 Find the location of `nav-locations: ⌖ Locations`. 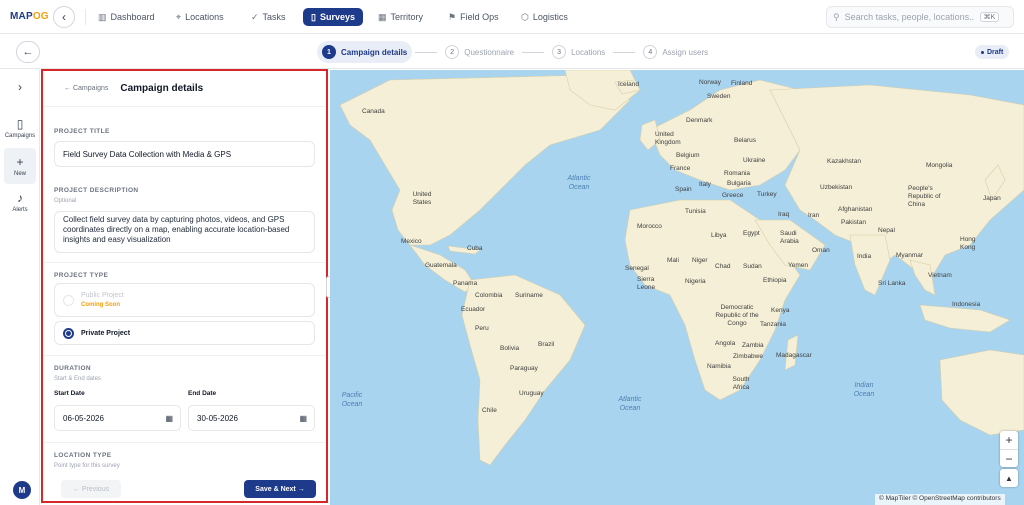

nav-locations: ⌖ Locations is located at coordinates (200, 17).